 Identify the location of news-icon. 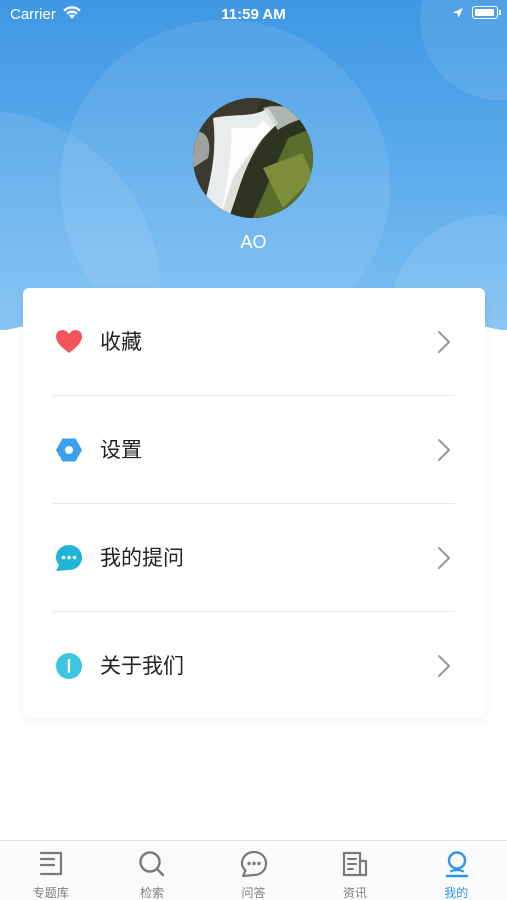
(355, 864).